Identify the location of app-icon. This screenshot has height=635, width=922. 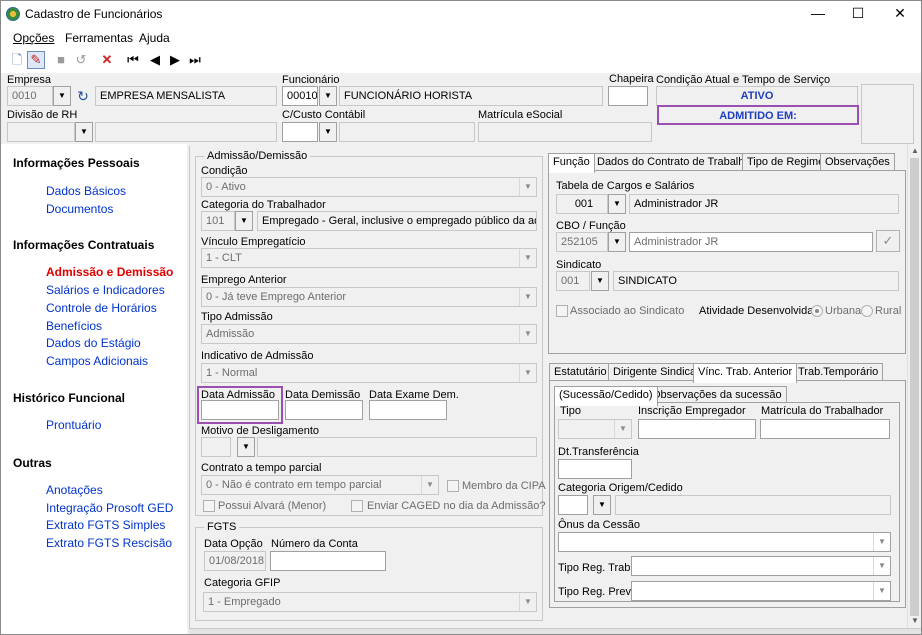
(13, 14).